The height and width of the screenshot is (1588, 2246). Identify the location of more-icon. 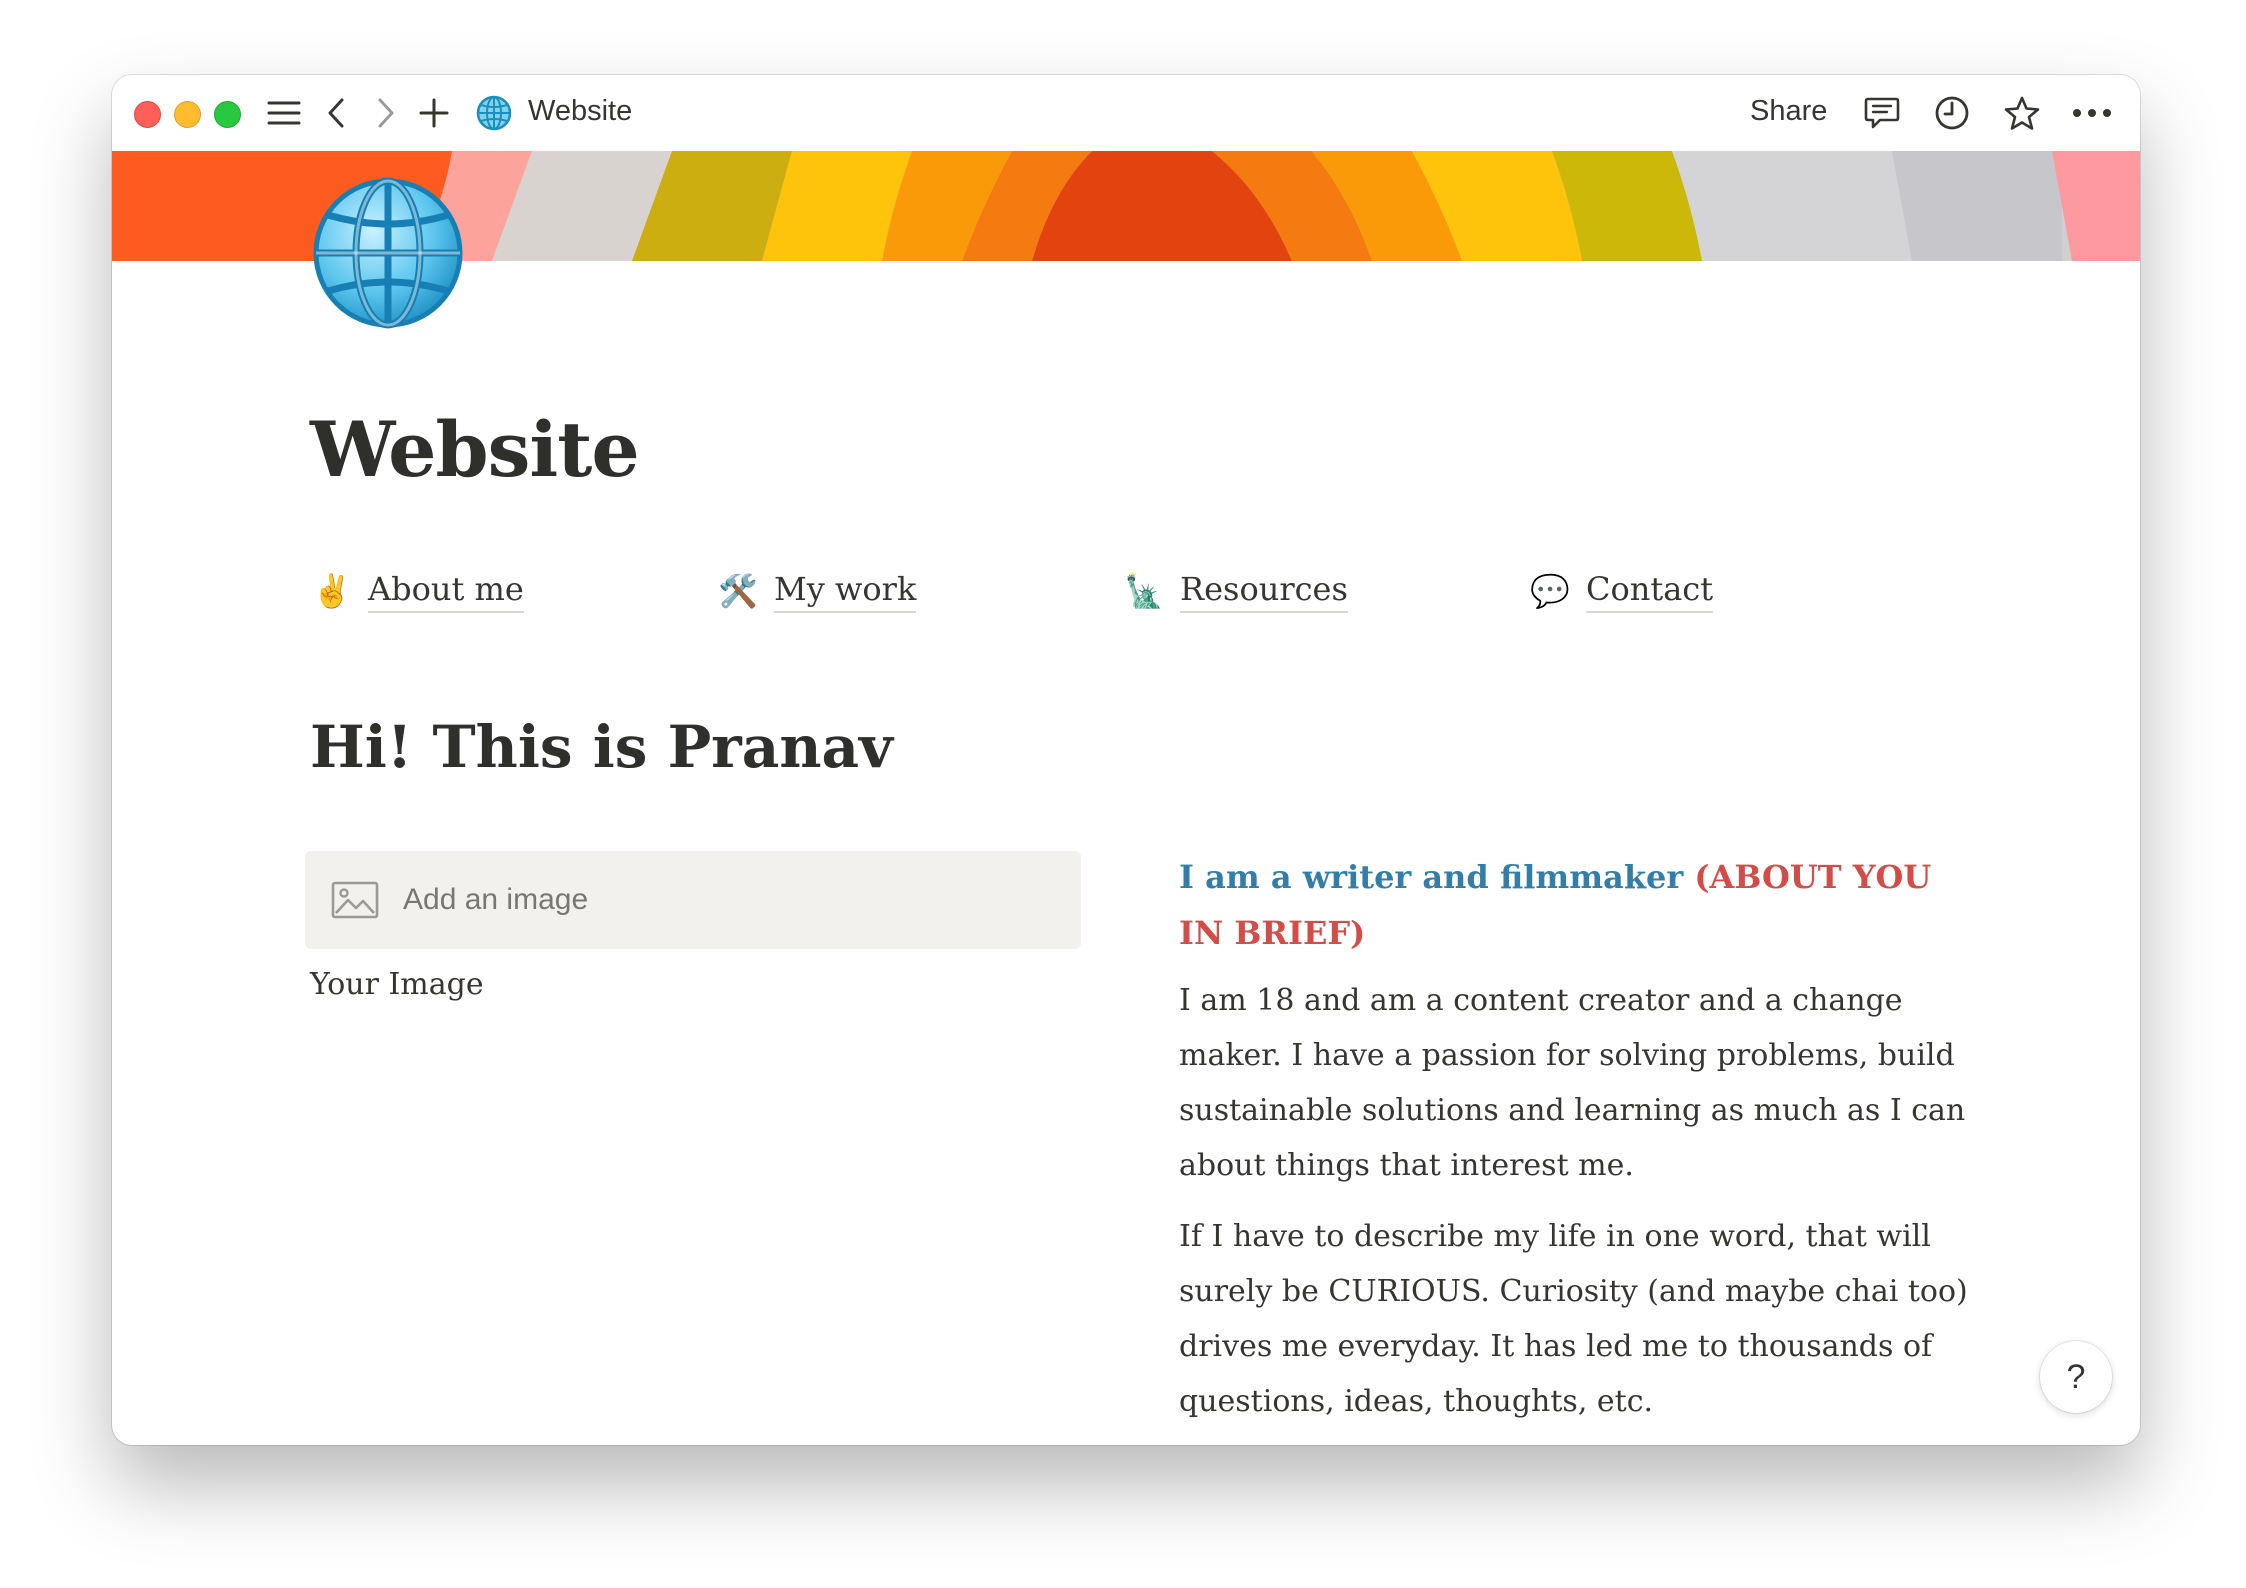
(2092, 113).